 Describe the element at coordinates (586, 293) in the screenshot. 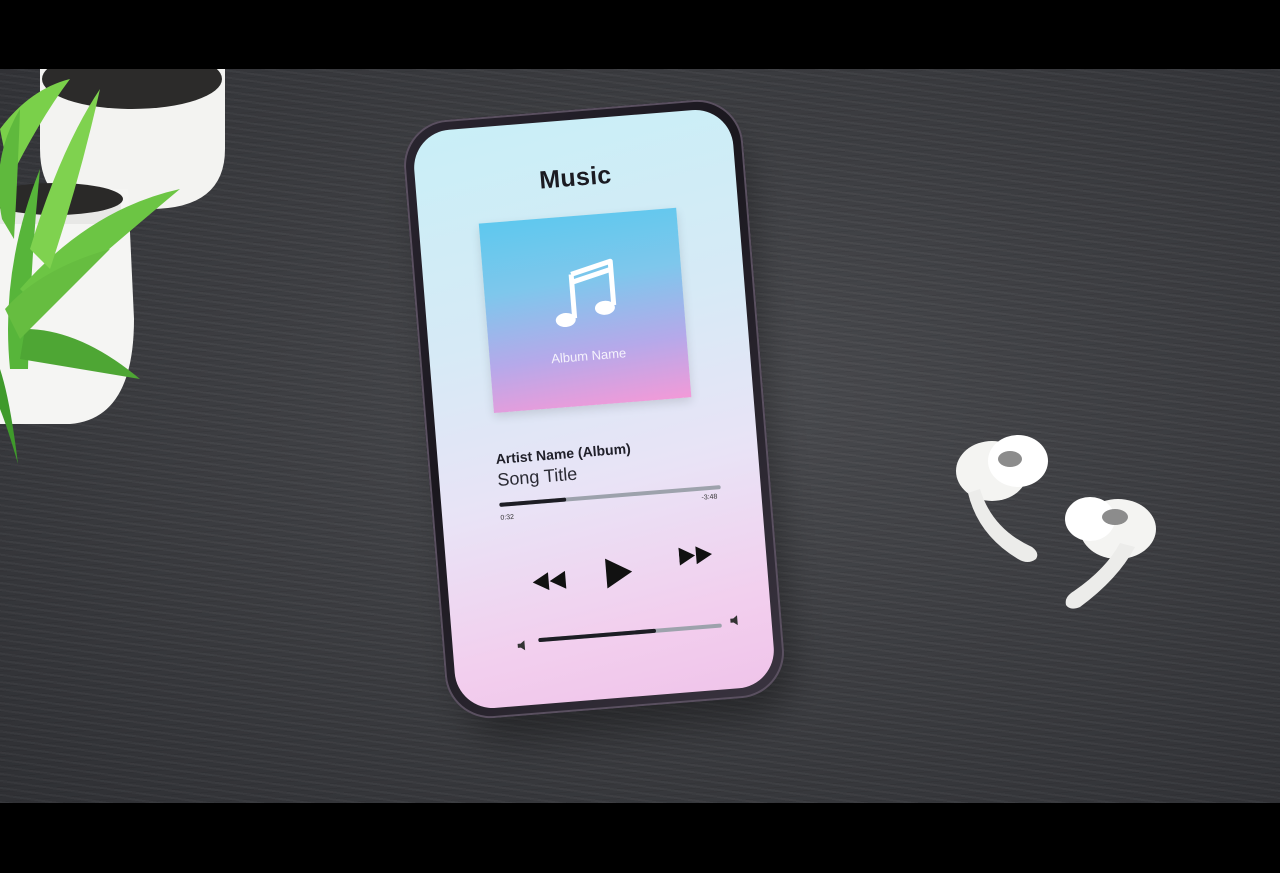

I see `music-note-icon` at that location.